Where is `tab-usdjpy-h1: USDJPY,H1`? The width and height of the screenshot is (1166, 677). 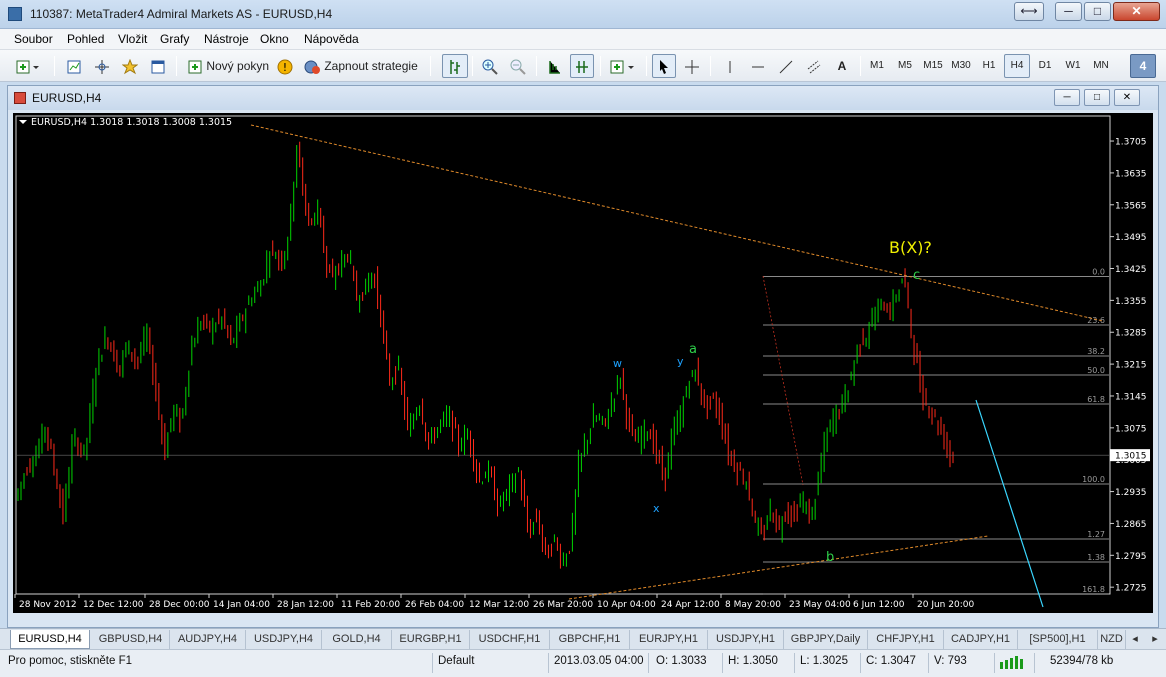 tab-usdjpy-h1: USDJPY,H1 is located at coordinates (746, 639).